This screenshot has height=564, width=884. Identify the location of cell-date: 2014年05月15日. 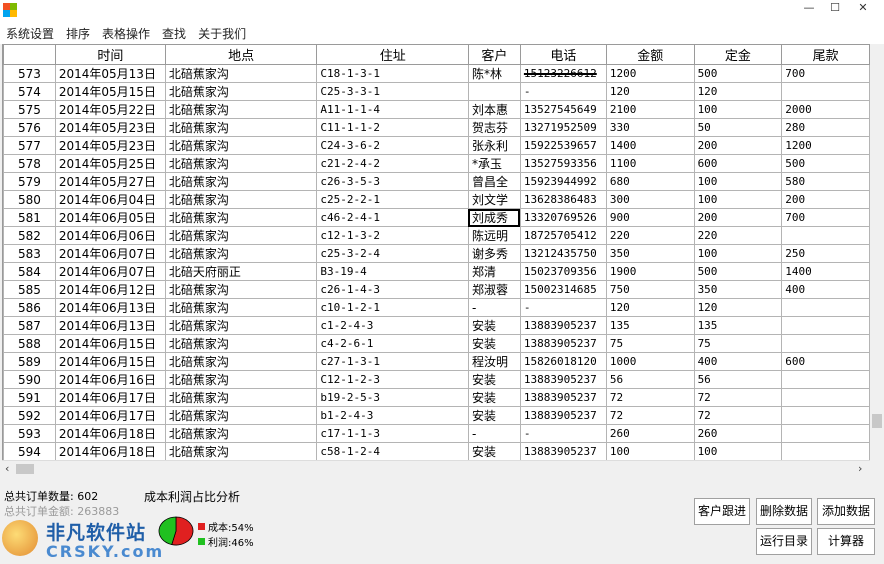
(110, 91).